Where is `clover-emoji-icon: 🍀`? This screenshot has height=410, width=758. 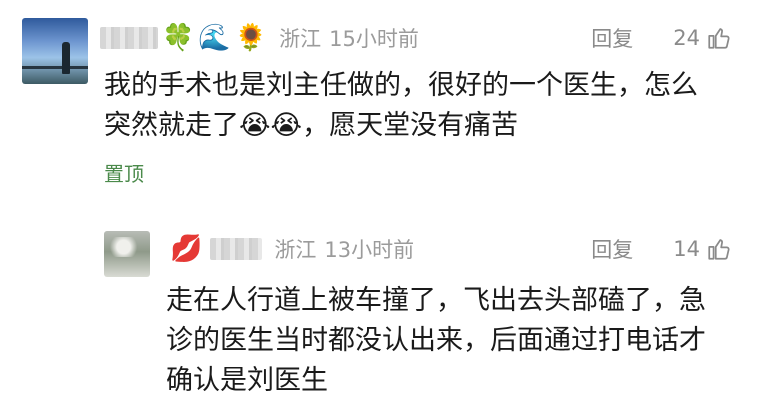 clover-emoji-icon: 🍀 is located at coordinates (178, 38).